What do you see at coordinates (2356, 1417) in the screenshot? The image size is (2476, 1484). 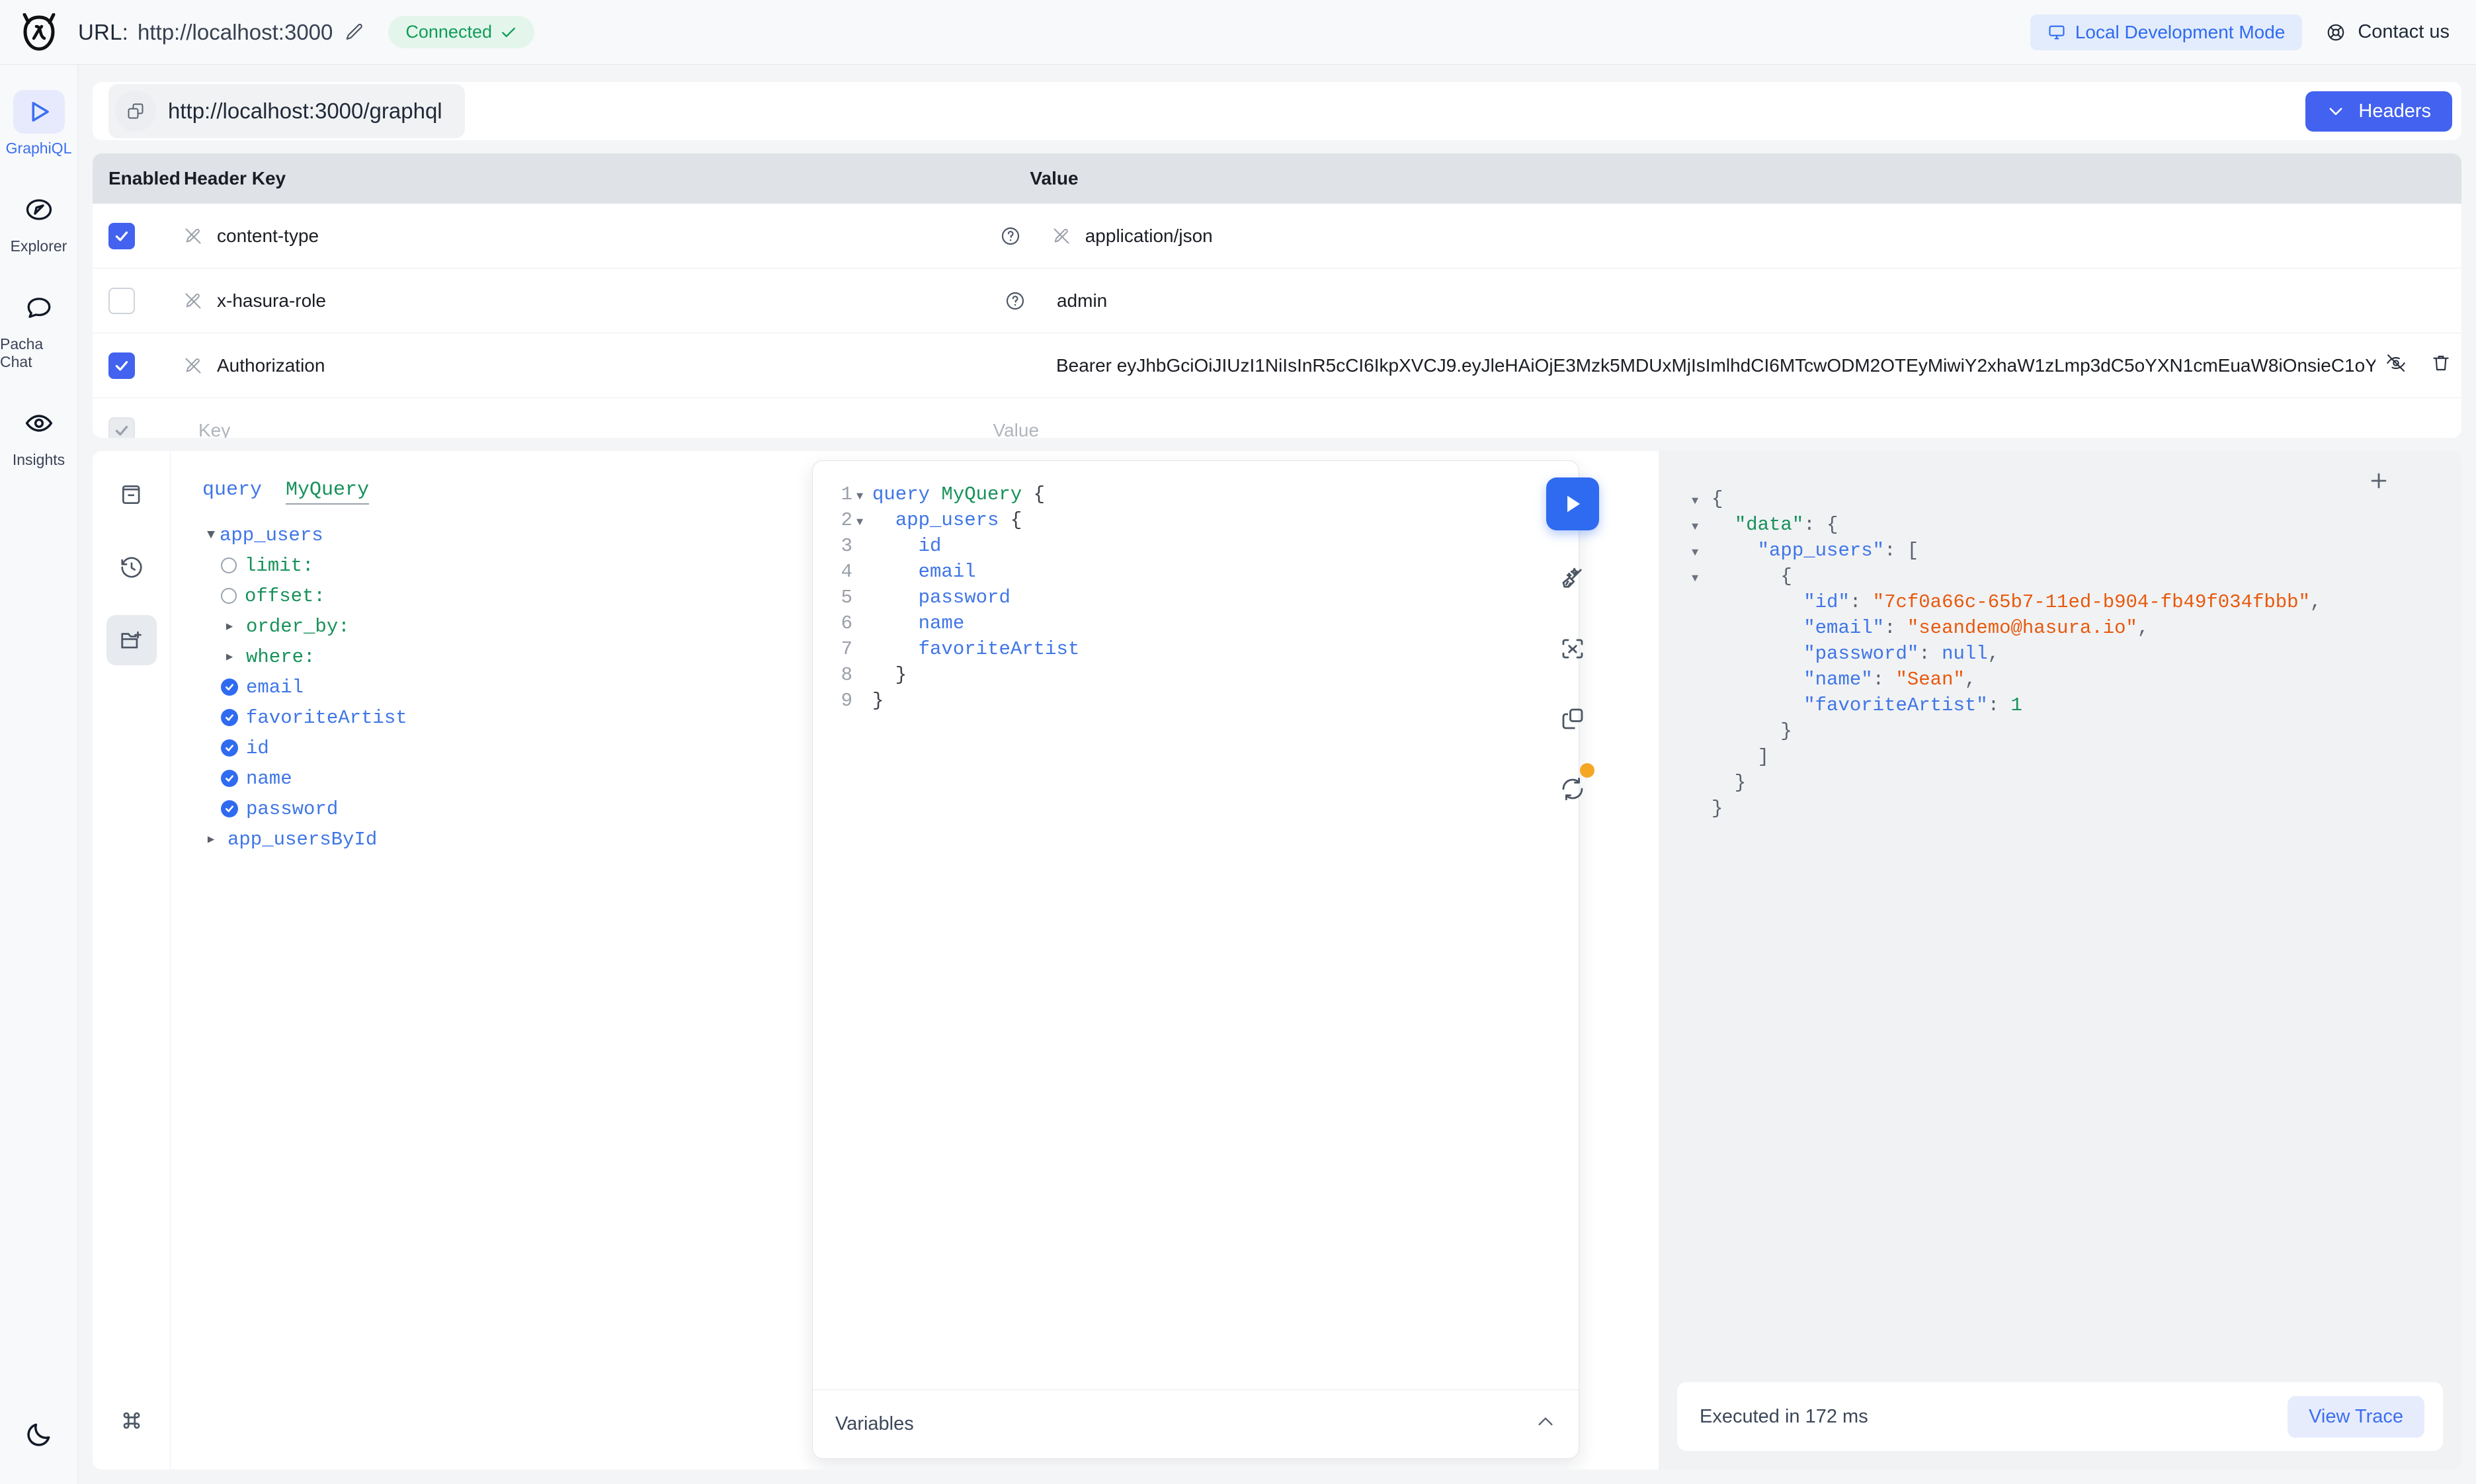 I see `view-trace-button: View Trace` at bounding box center [2356, 1417].